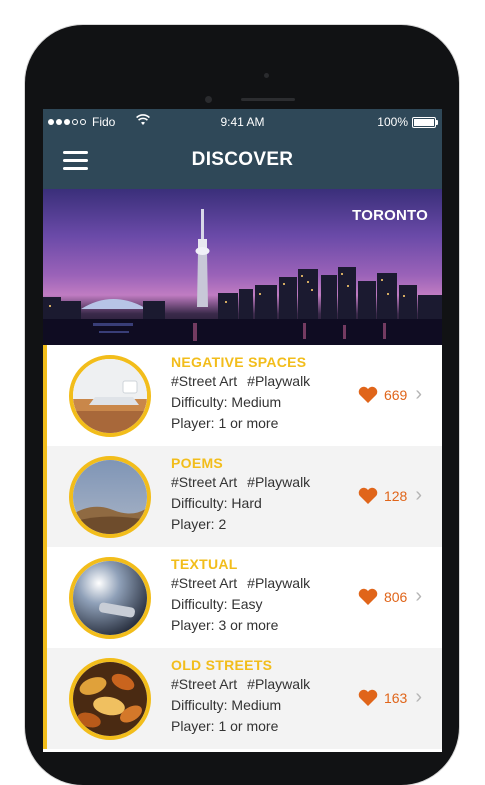  I want to click on battery-percent: 100%, so click(392, 122).